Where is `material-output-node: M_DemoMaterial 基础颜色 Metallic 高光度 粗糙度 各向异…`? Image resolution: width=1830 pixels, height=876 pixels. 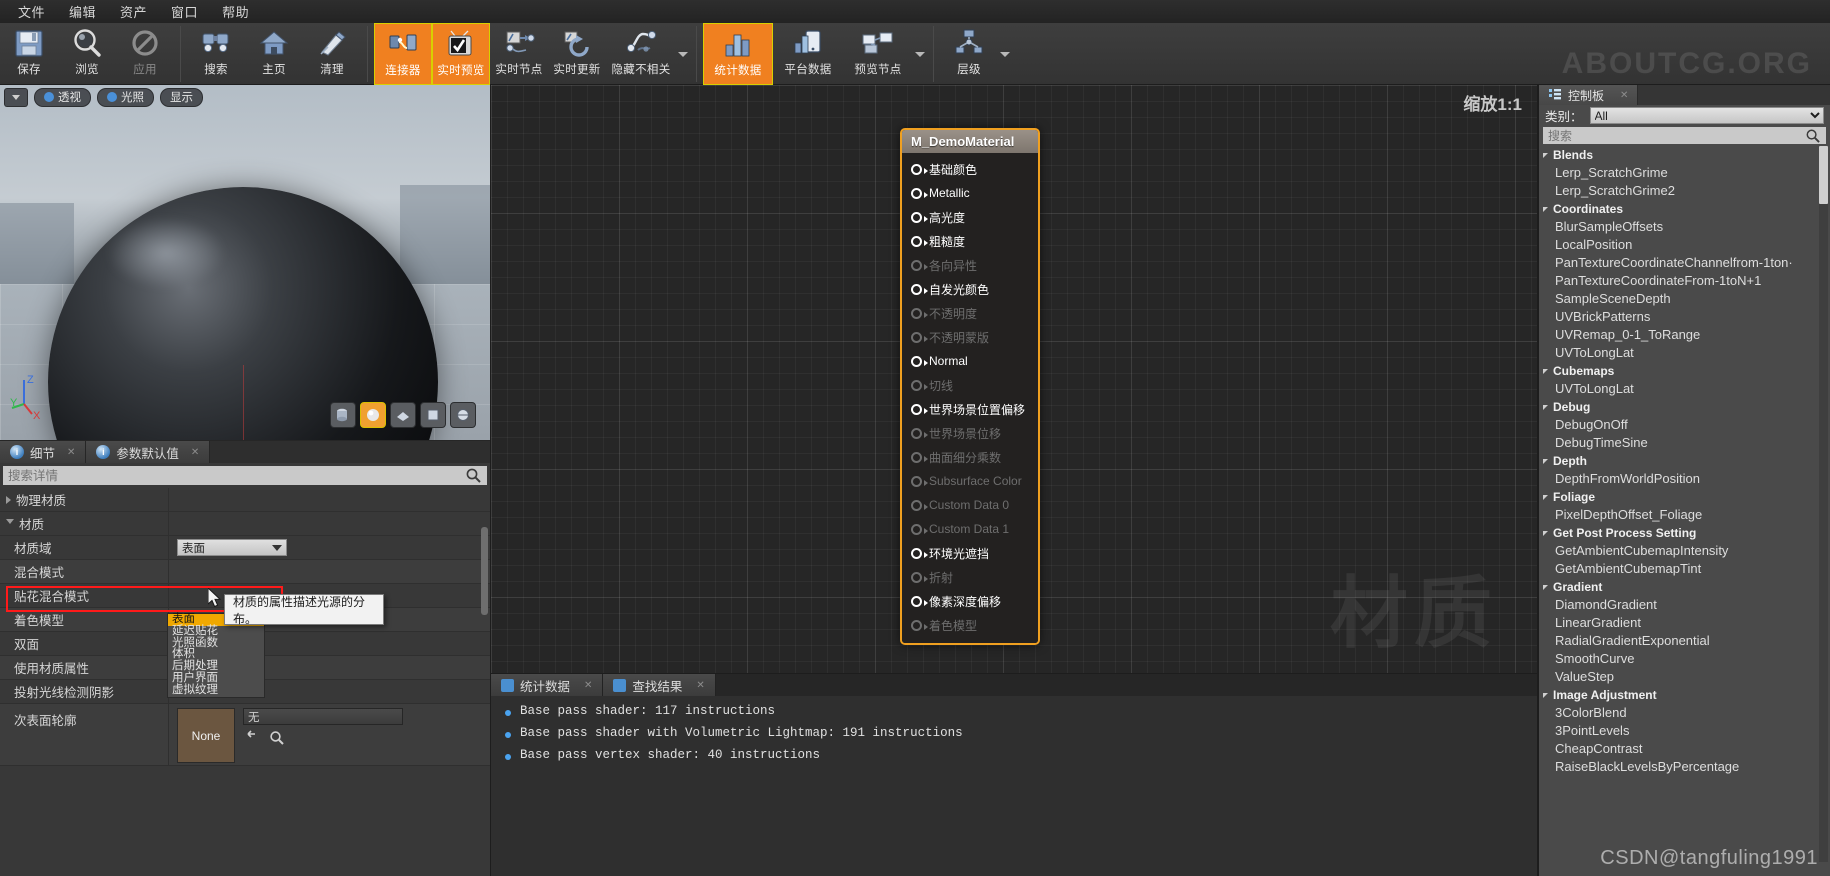 material-output-node: M_DemoMaterial 基础颜色 Metallic 高光度 粗糙度 各向异… is located at coordinates (970, 386).